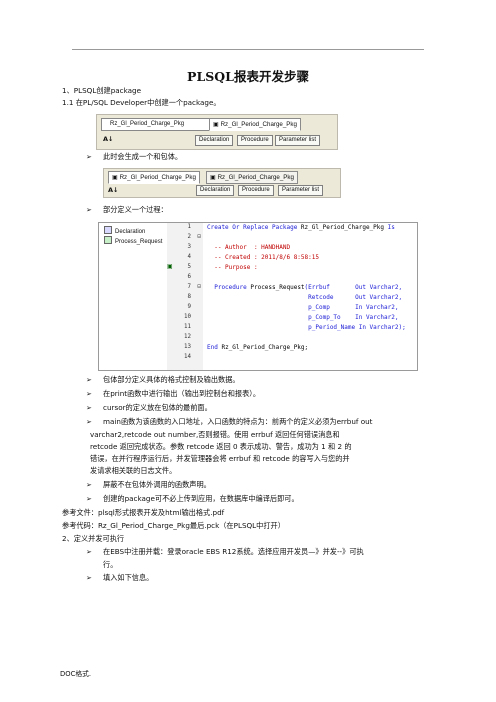 The image size is (496, 702). What do you see at coordinates (139, 242) in the screenshot?
I see `tree-item-process-request-label: Process_Request` at bounding box center [139, 242].